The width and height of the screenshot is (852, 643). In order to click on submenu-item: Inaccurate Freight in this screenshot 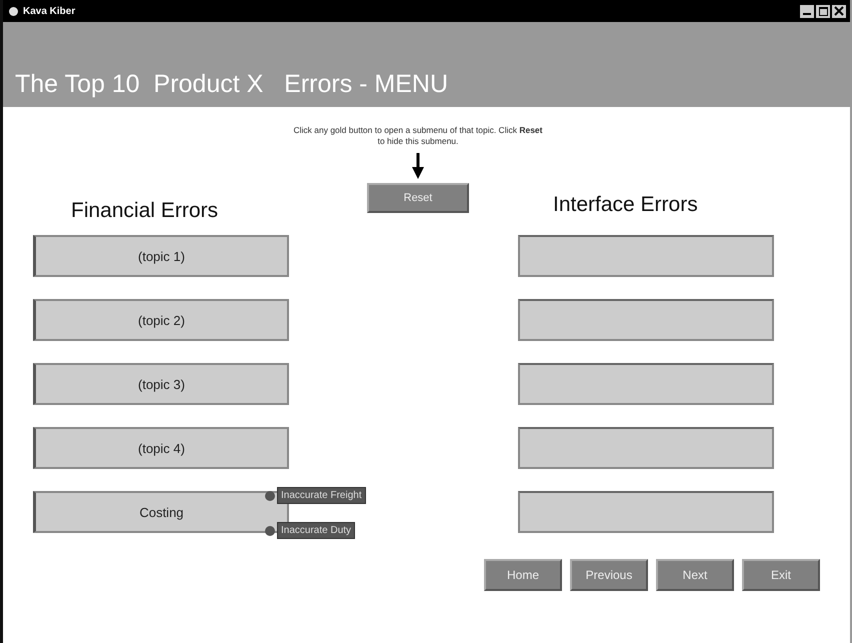, I will do `click(321, 495)`.